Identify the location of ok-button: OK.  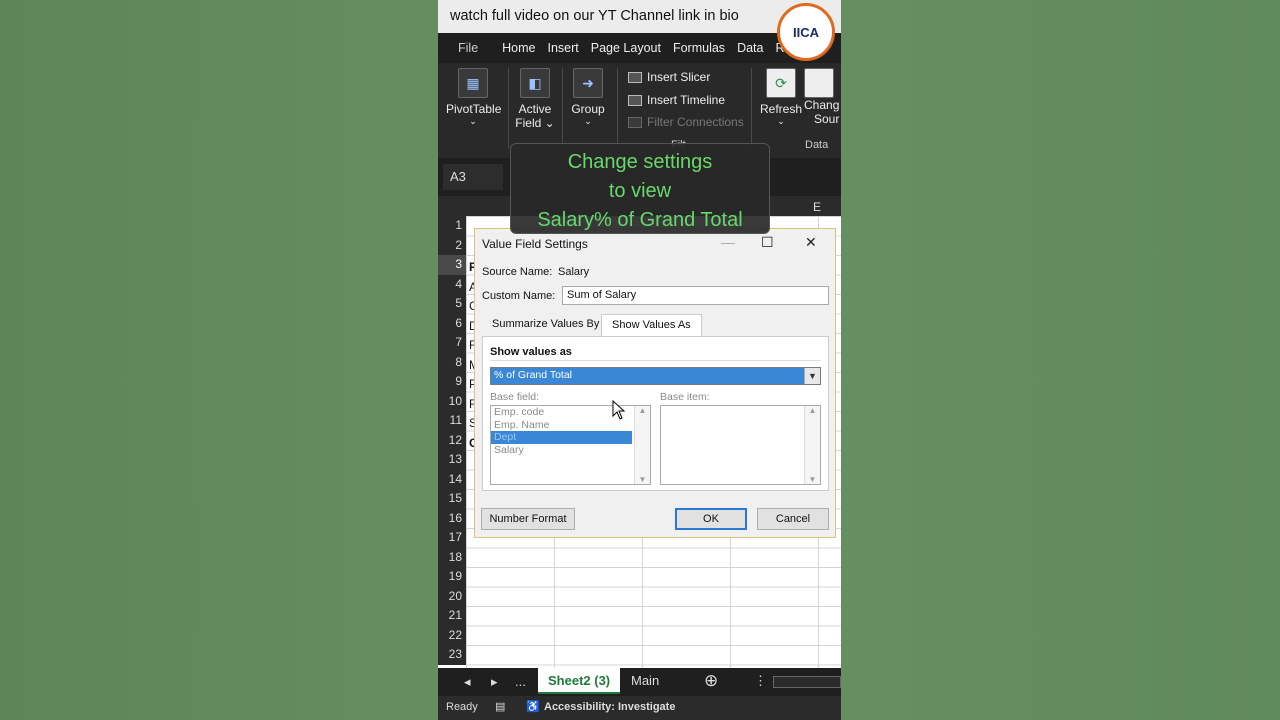
(711, 519).